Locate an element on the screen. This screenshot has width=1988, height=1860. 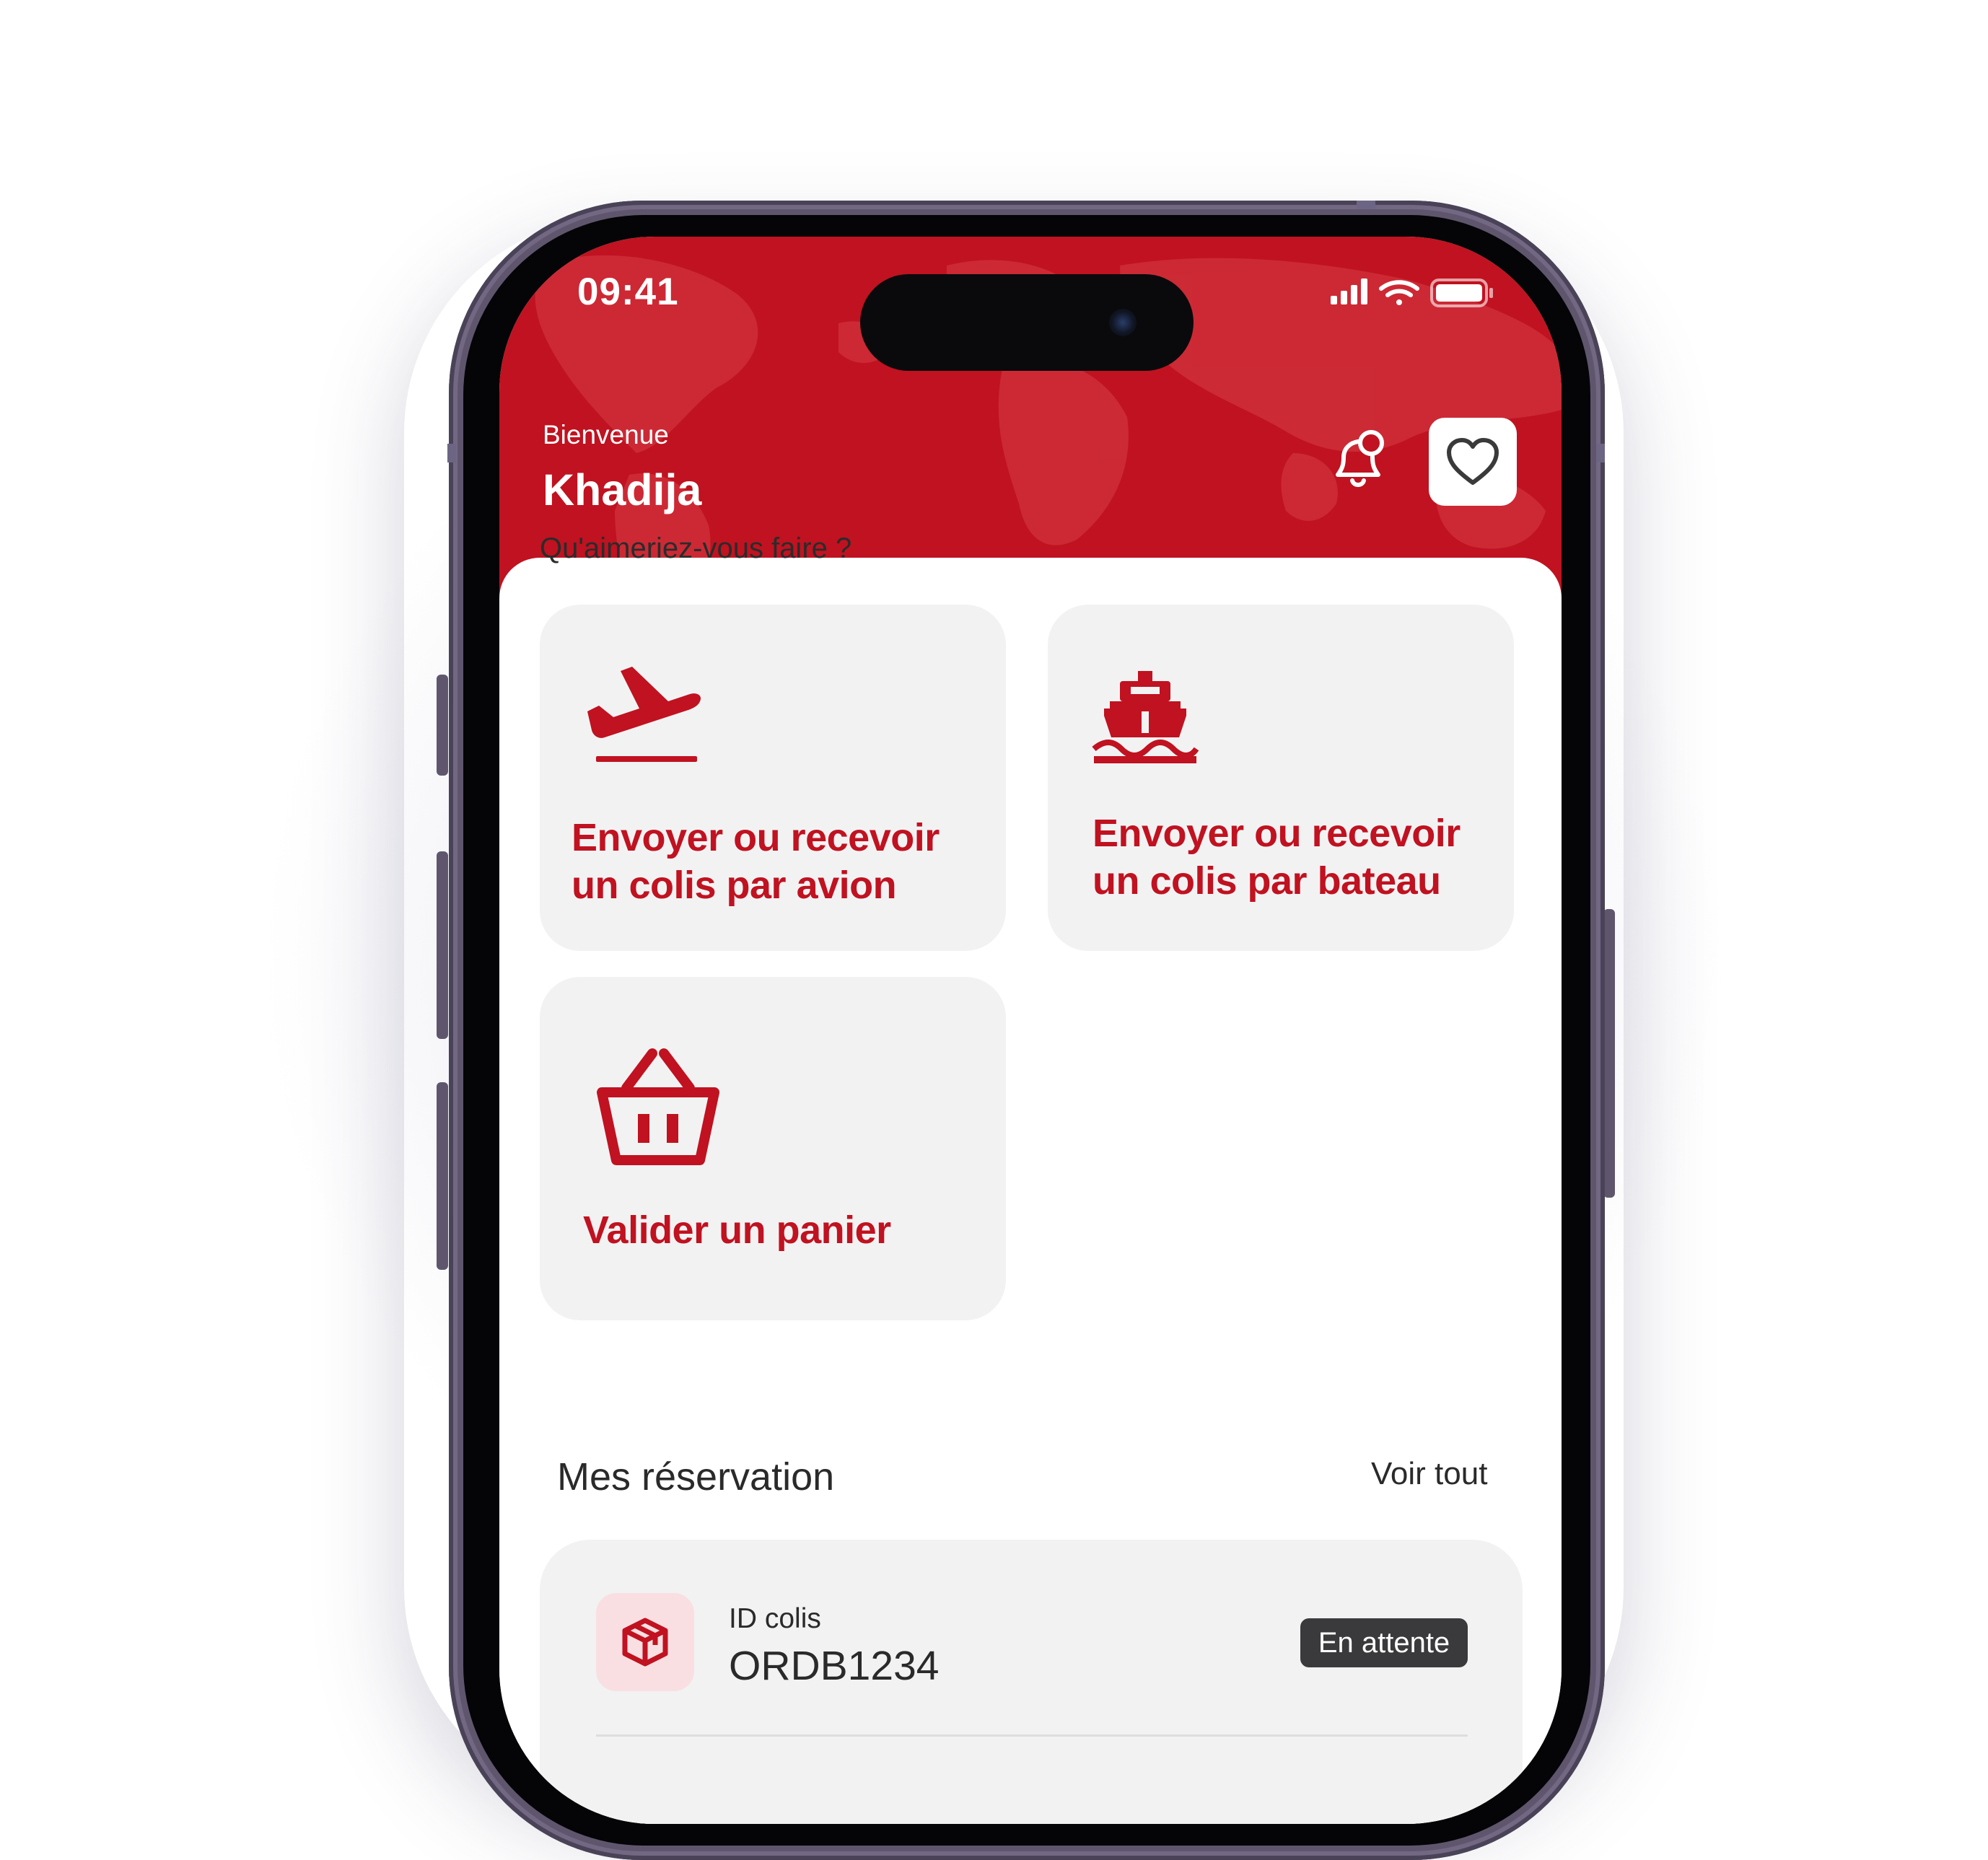
action-button is located at coordinates (442, 725).